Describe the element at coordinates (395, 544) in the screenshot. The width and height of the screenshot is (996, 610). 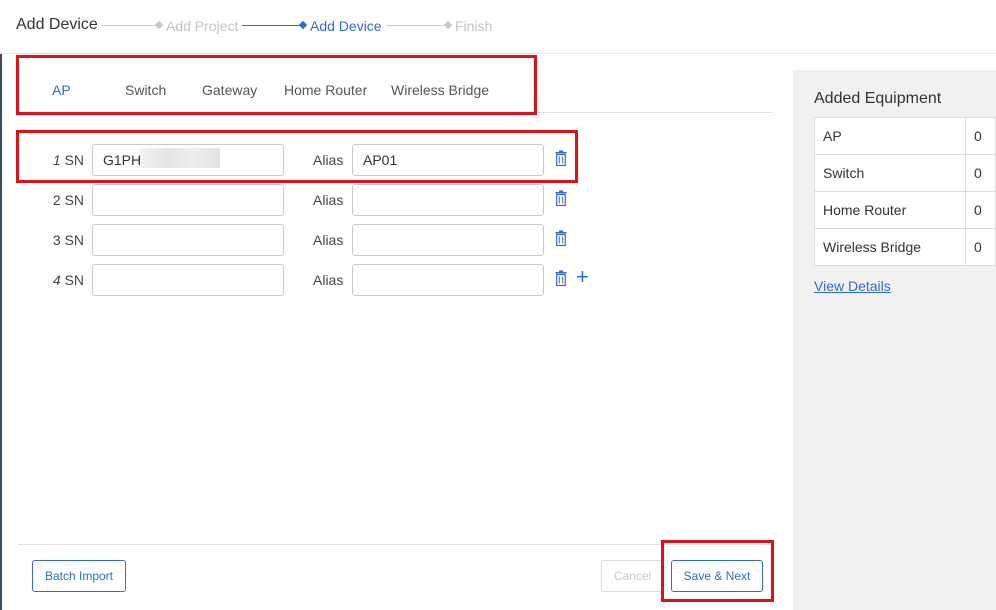
I see `footer-divider` at that location.